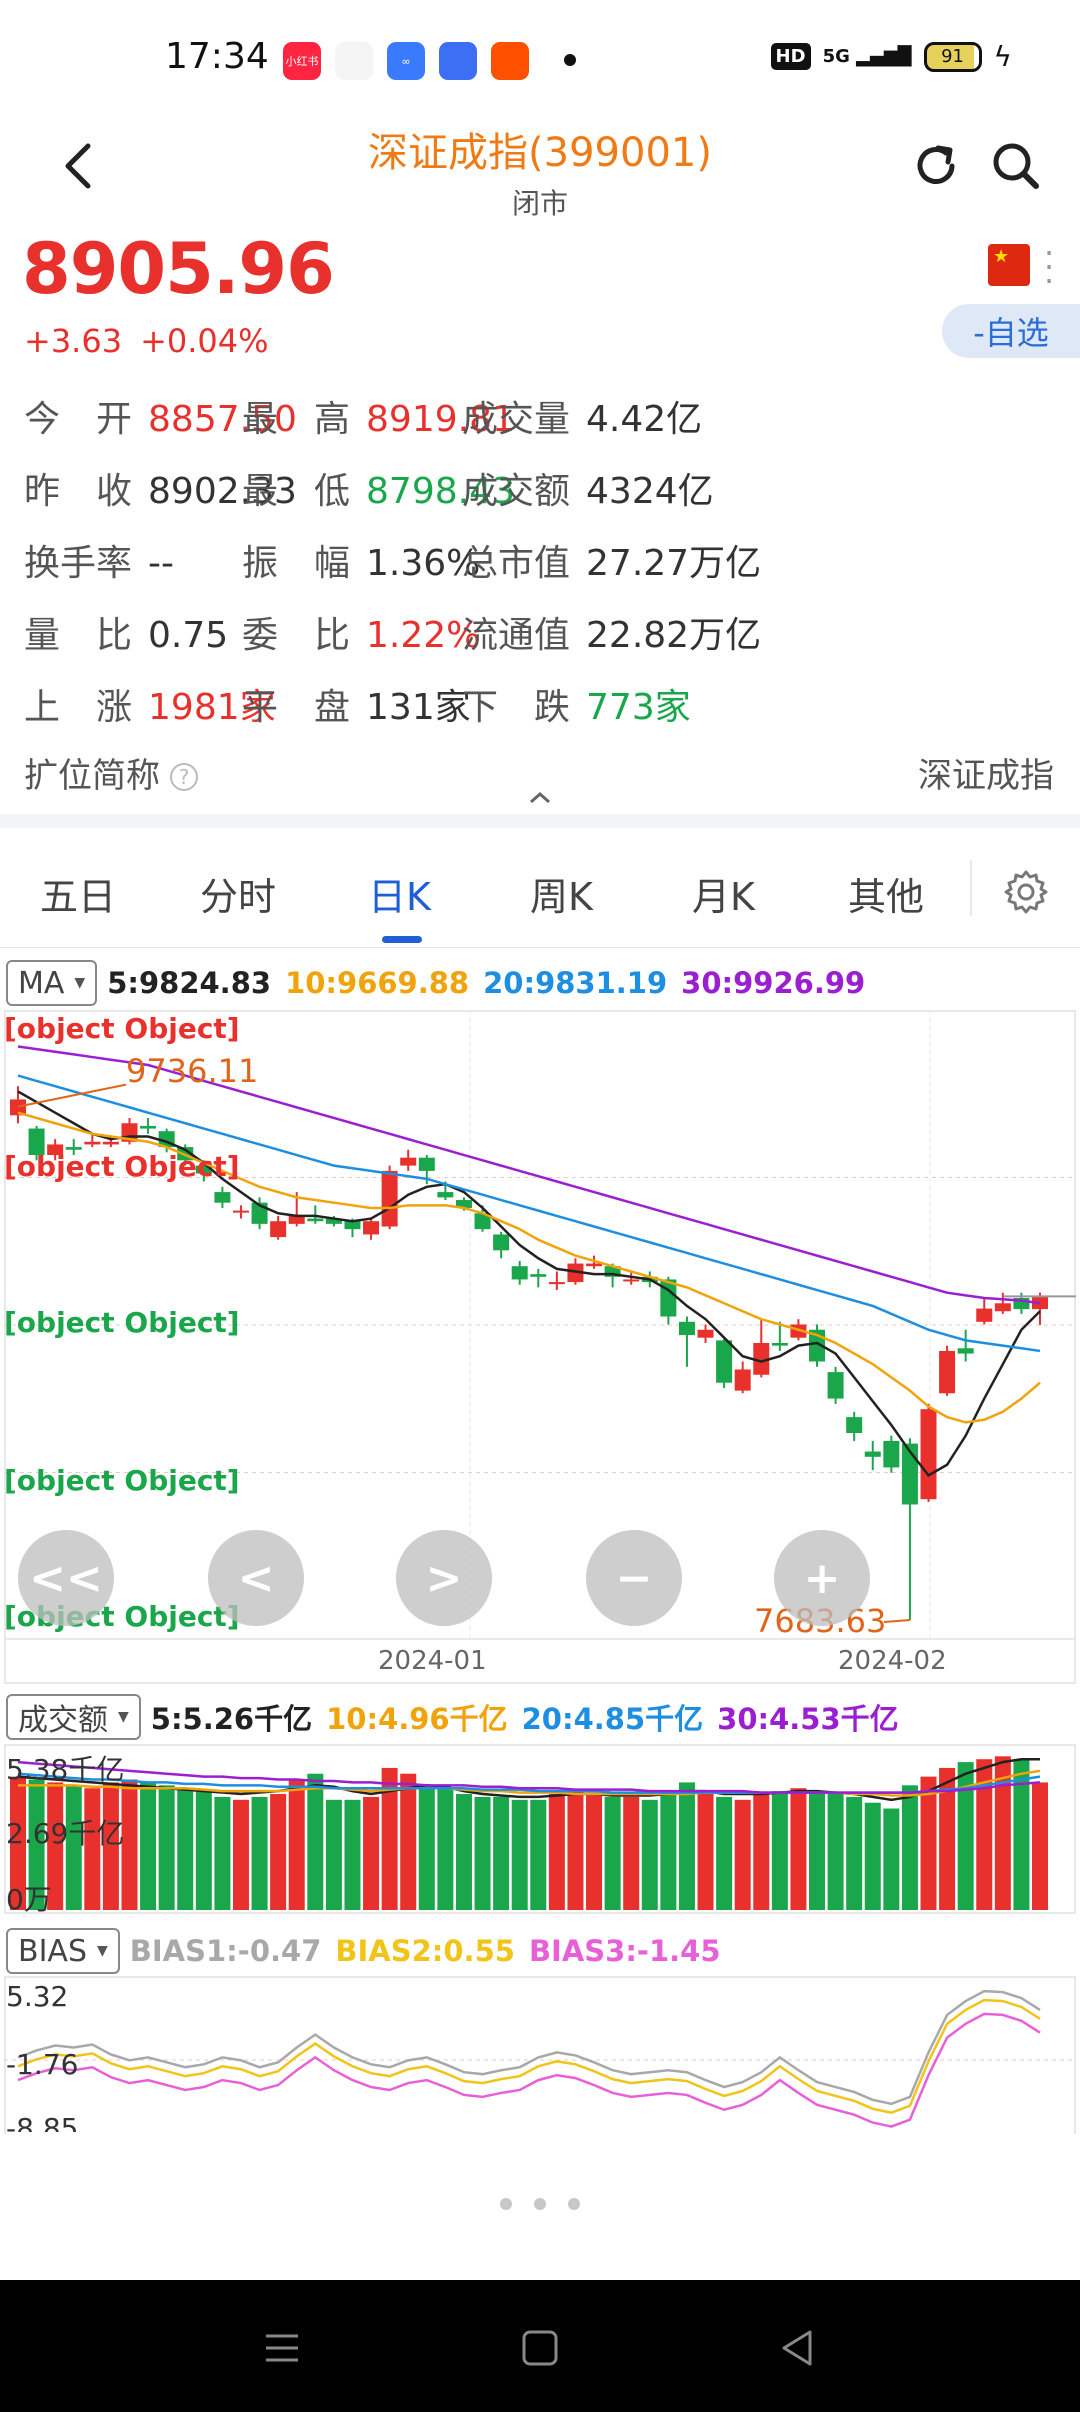  Describe the element at coordinates (184, 777) in the screenshot. I see `help-icon: ?` at that location.